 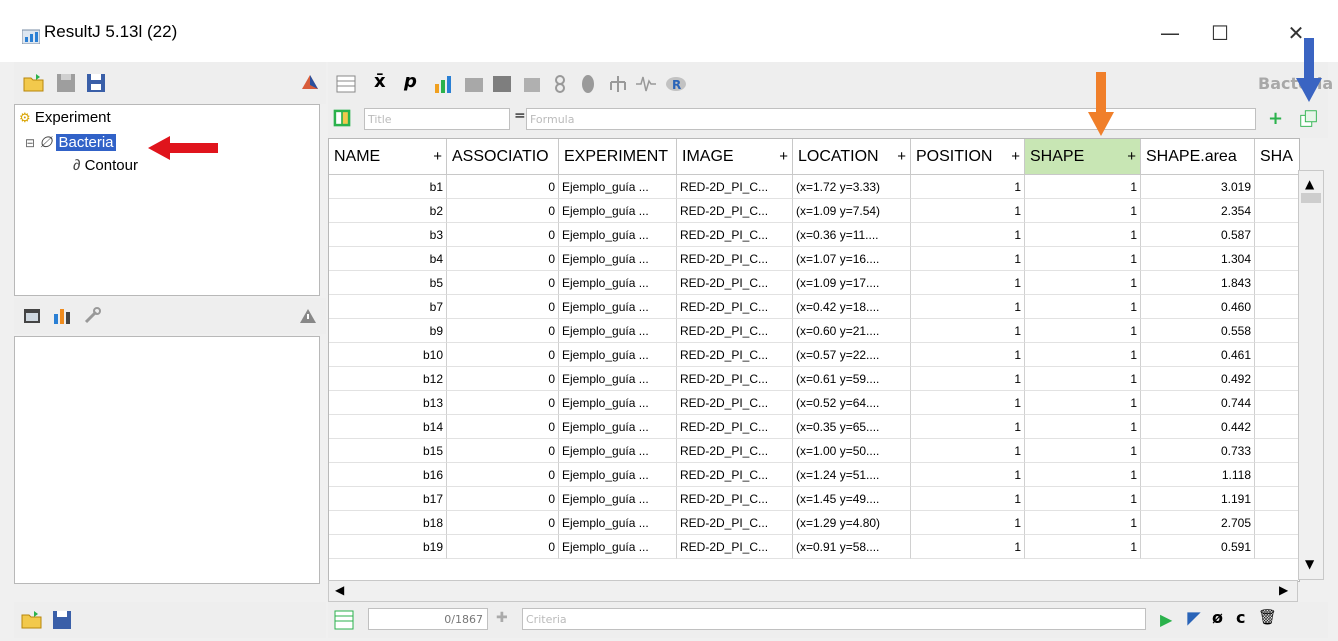 What do you see at coordinates (92, 316) in the screenshot?
I see `wrench-icon` at bounding box center [92, 316].